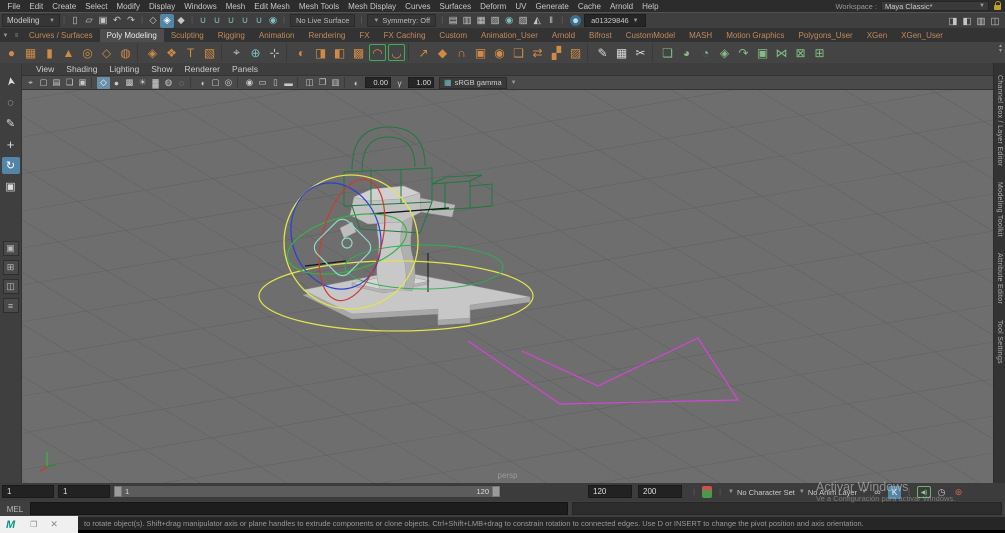 The image size is (1005, 533). I want to click on render-current-frame-icon: ▥, so click(467, 21).